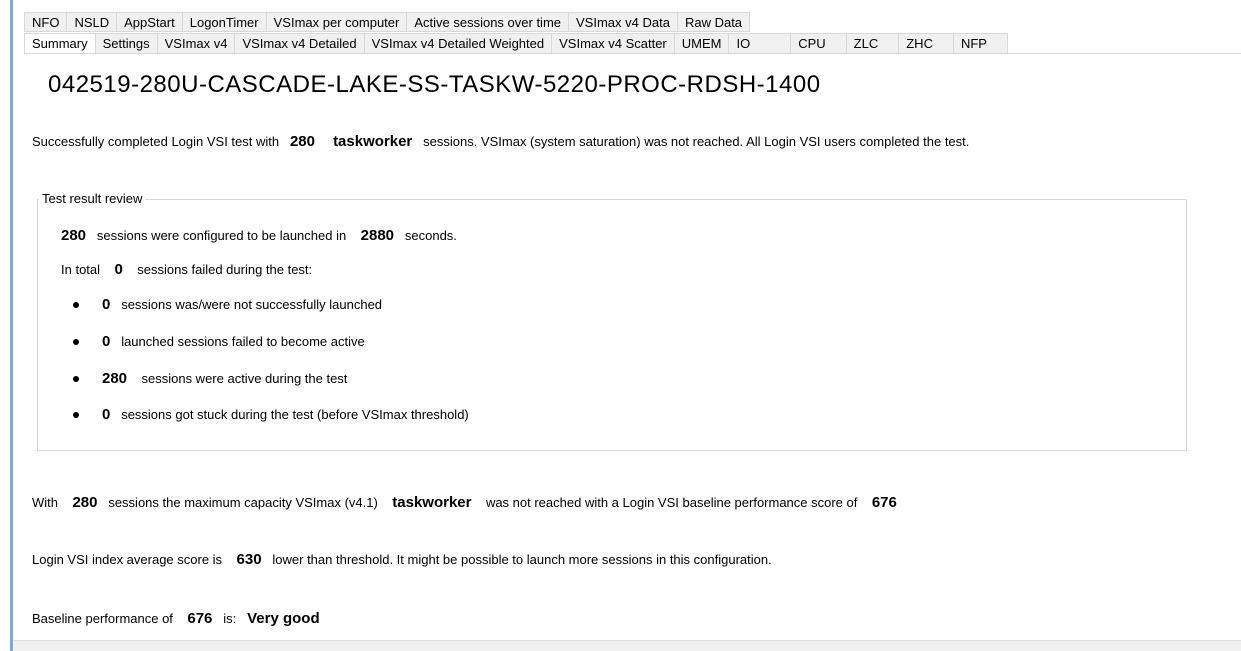 The image size is (1241, 651). What do you see at coordinates (81, 269) in the screenshot?
I see `failed-pre: In total` at bounding box center [81, 269].